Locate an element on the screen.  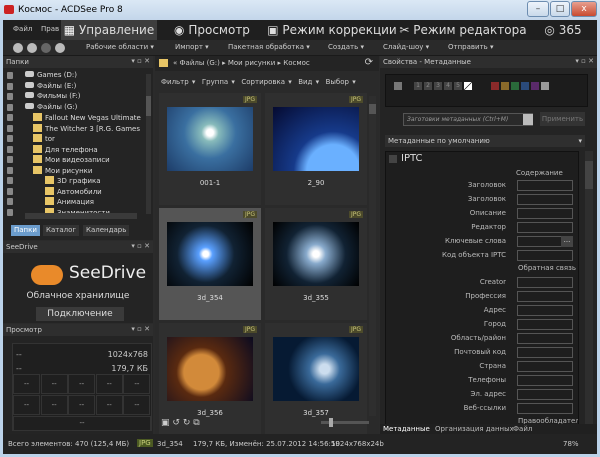
tree-item: Файлы (E:) is located at coordinates (50, 86).